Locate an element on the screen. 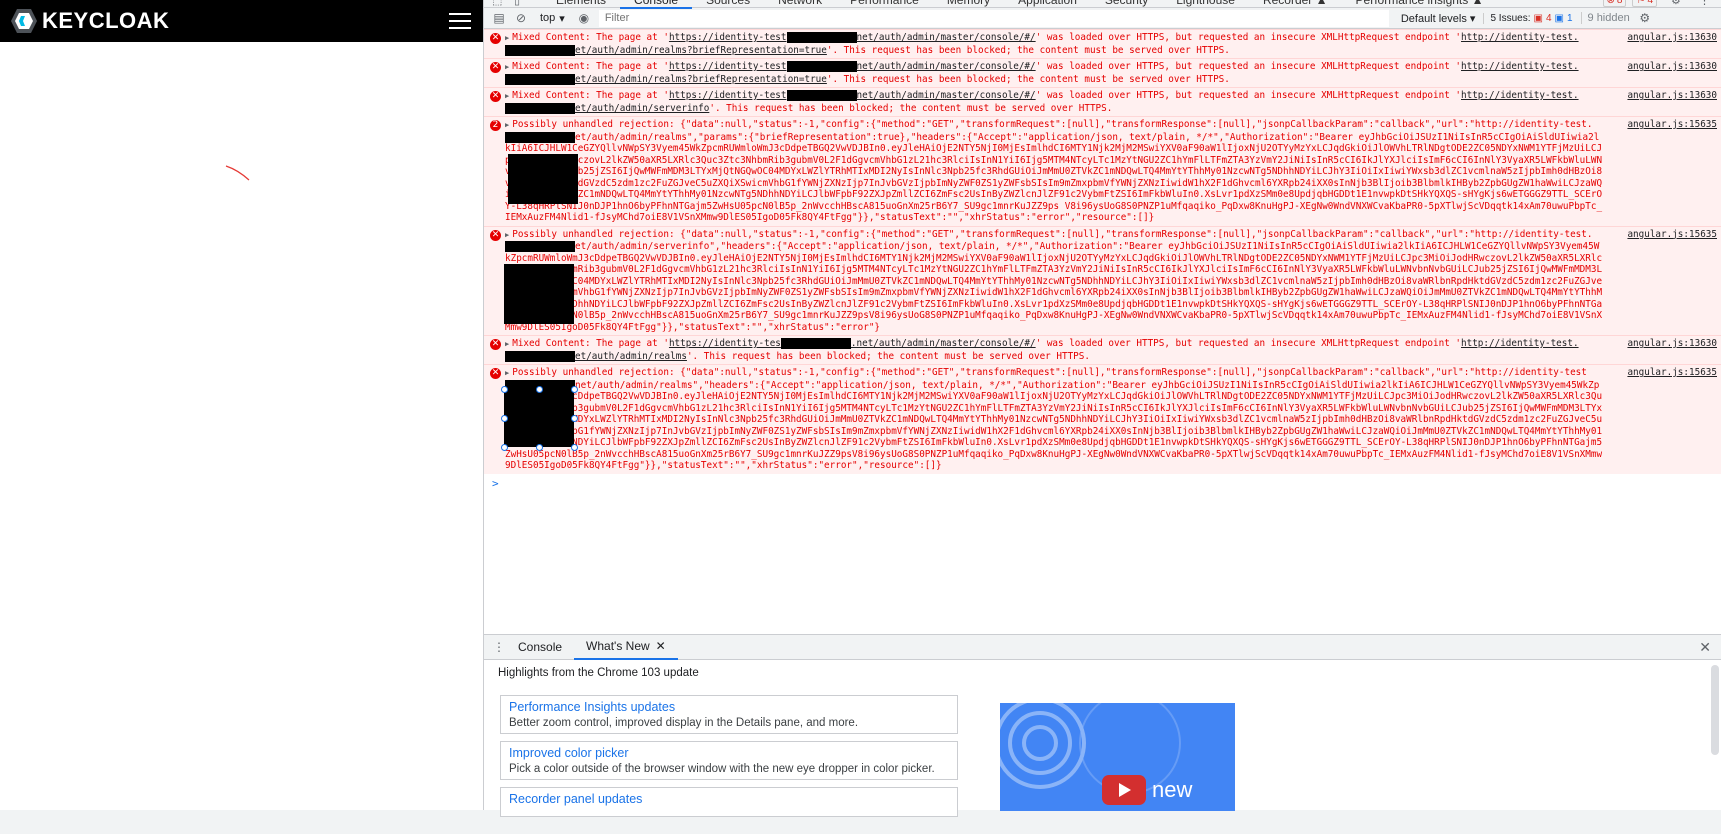  menu-hamburger-icon is located at coordinates (460, 21).